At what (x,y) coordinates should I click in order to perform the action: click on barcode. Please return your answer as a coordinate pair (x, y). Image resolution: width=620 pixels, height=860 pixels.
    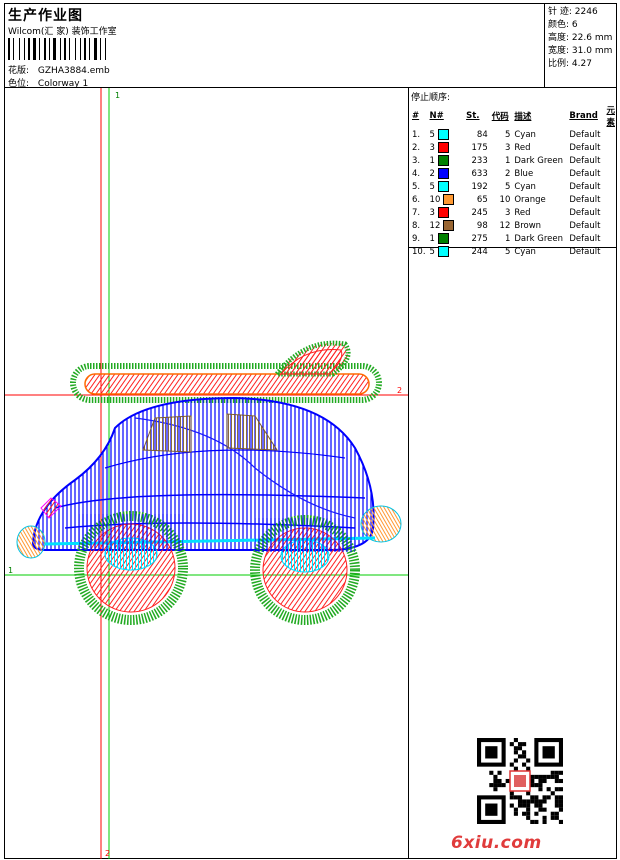
    Looking at the image, I should click on (57, 49).